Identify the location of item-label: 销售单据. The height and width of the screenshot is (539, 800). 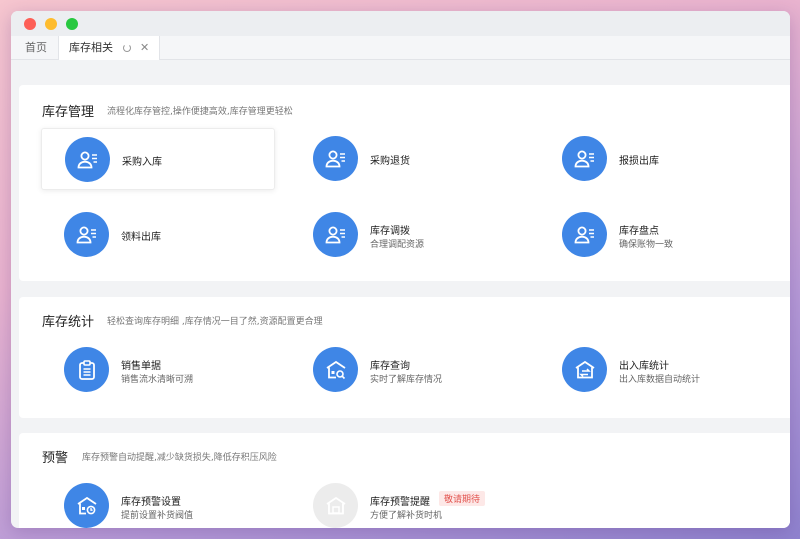
(141, 366).